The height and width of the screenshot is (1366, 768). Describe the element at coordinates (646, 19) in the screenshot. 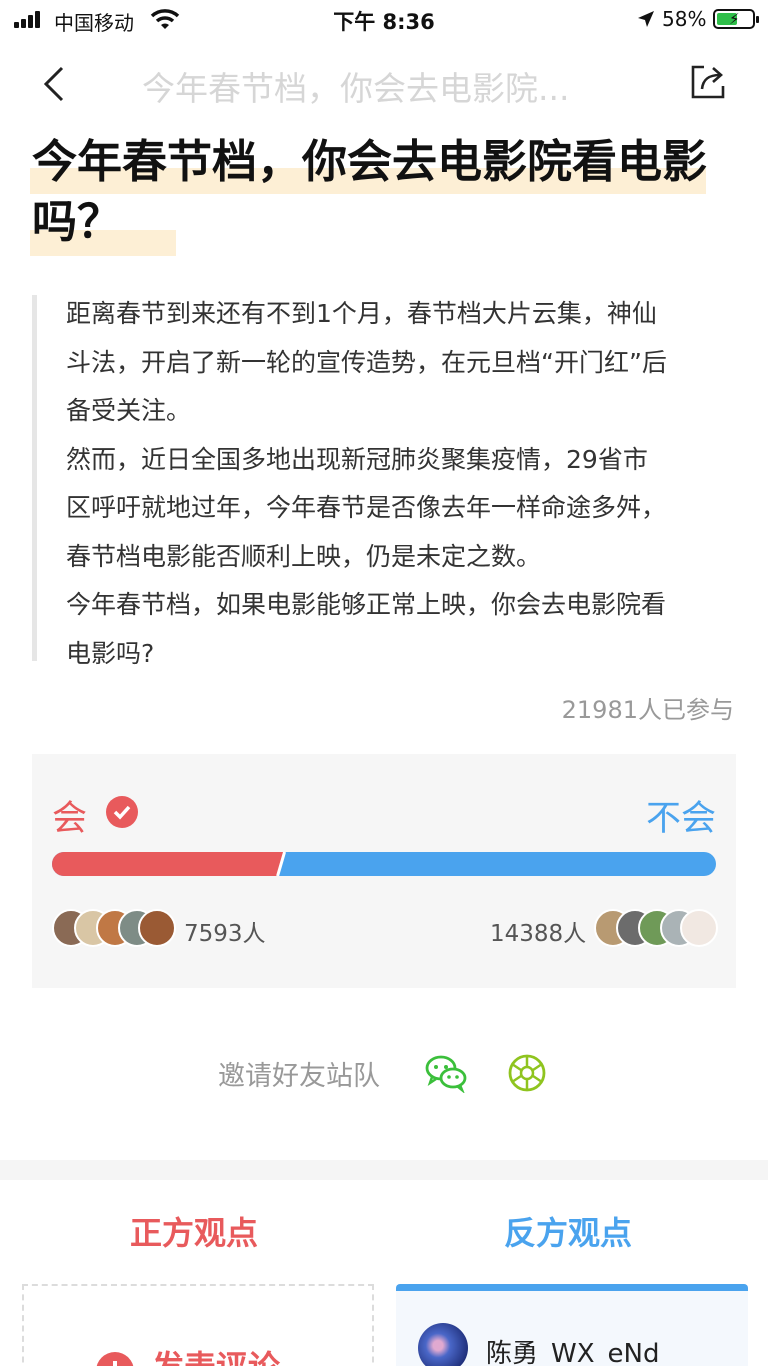

I see `location-arrow-icon` at that location.